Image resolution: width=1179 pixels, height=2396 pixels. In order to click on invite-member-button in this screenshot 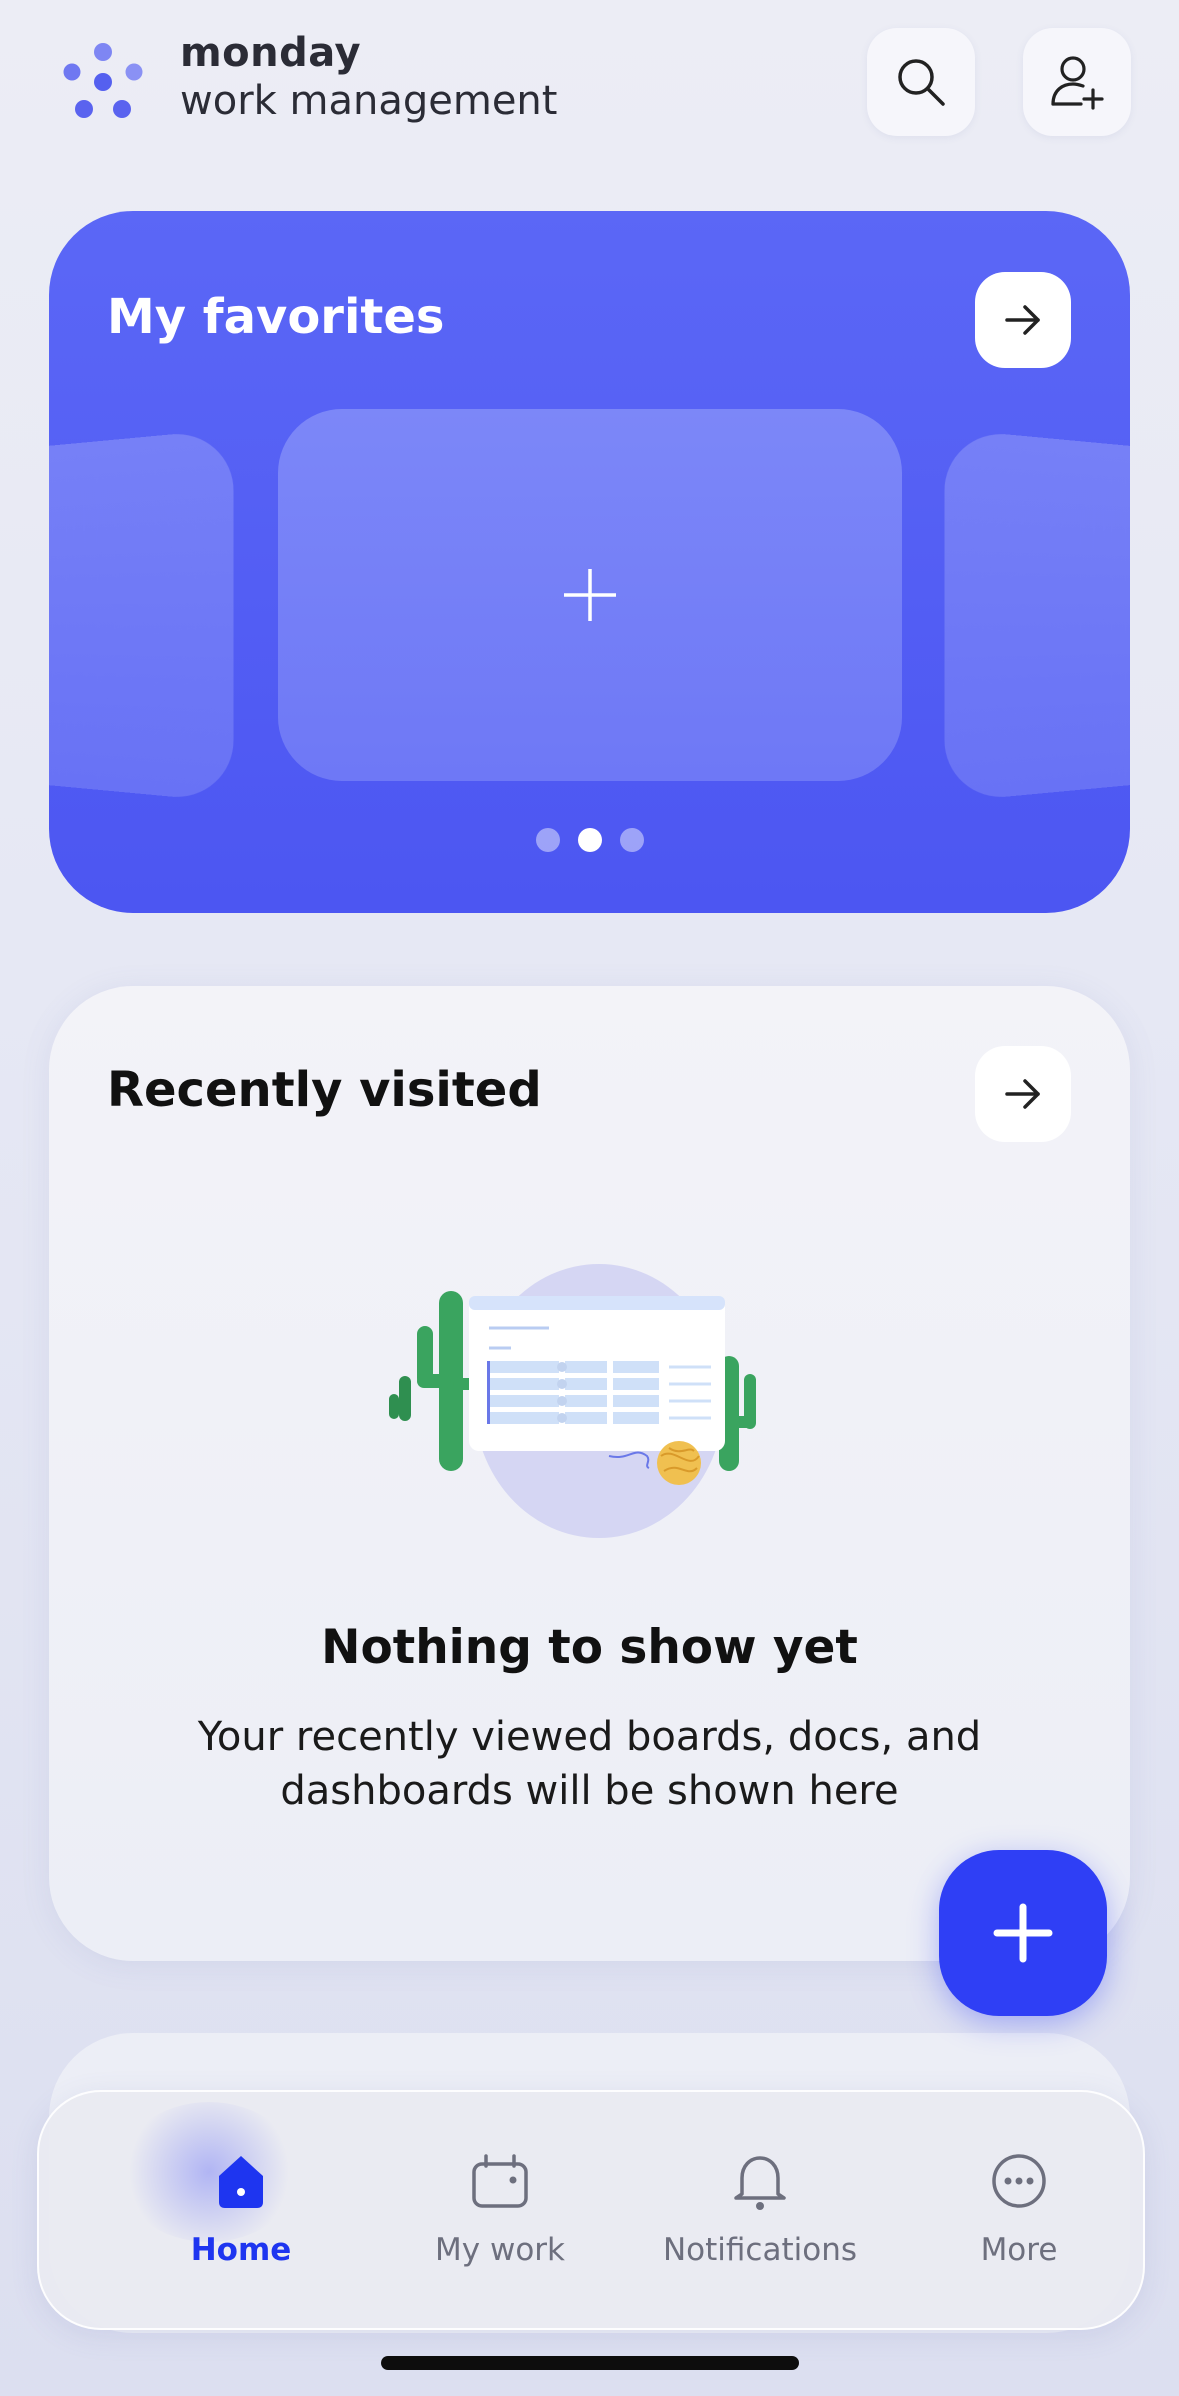, I will do `click(1077, 82)`.